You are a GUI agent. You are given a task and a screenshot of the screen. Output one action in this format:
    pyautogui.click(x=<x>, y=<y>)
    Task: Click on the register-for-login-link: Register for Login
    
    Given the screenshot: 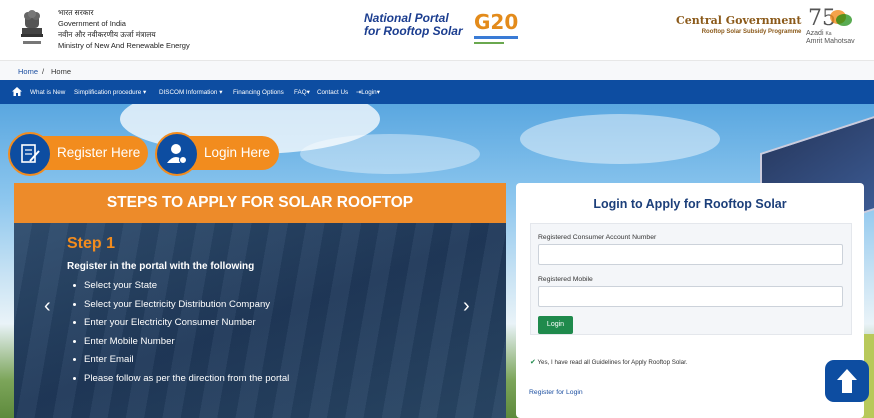 What is the action you would take?
    pyautogui.click(x=556, y=392)
    